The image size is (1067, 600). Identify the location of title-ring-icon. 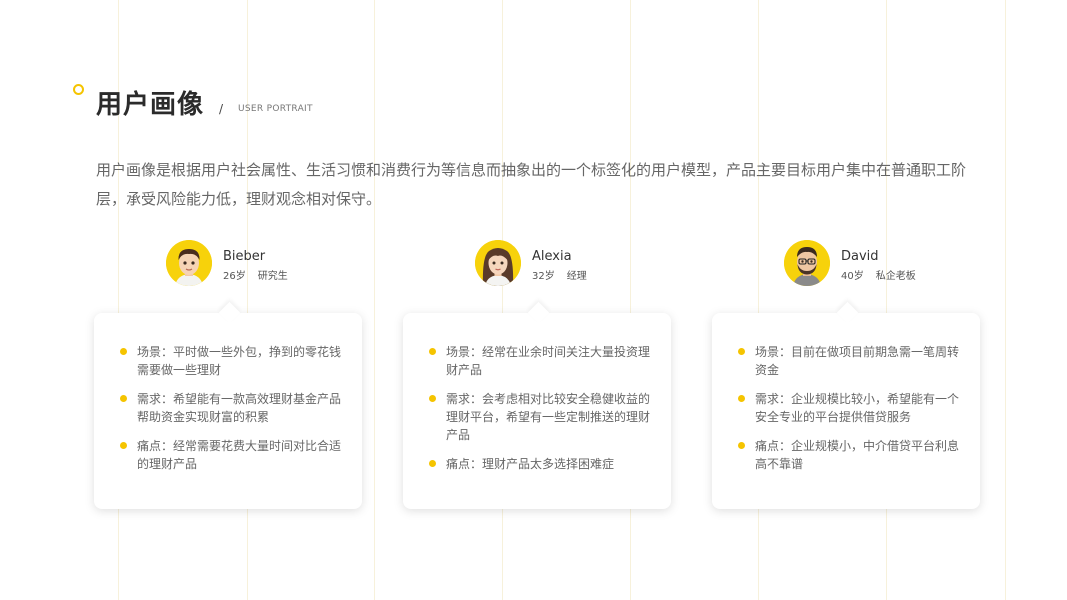
(78, 89).